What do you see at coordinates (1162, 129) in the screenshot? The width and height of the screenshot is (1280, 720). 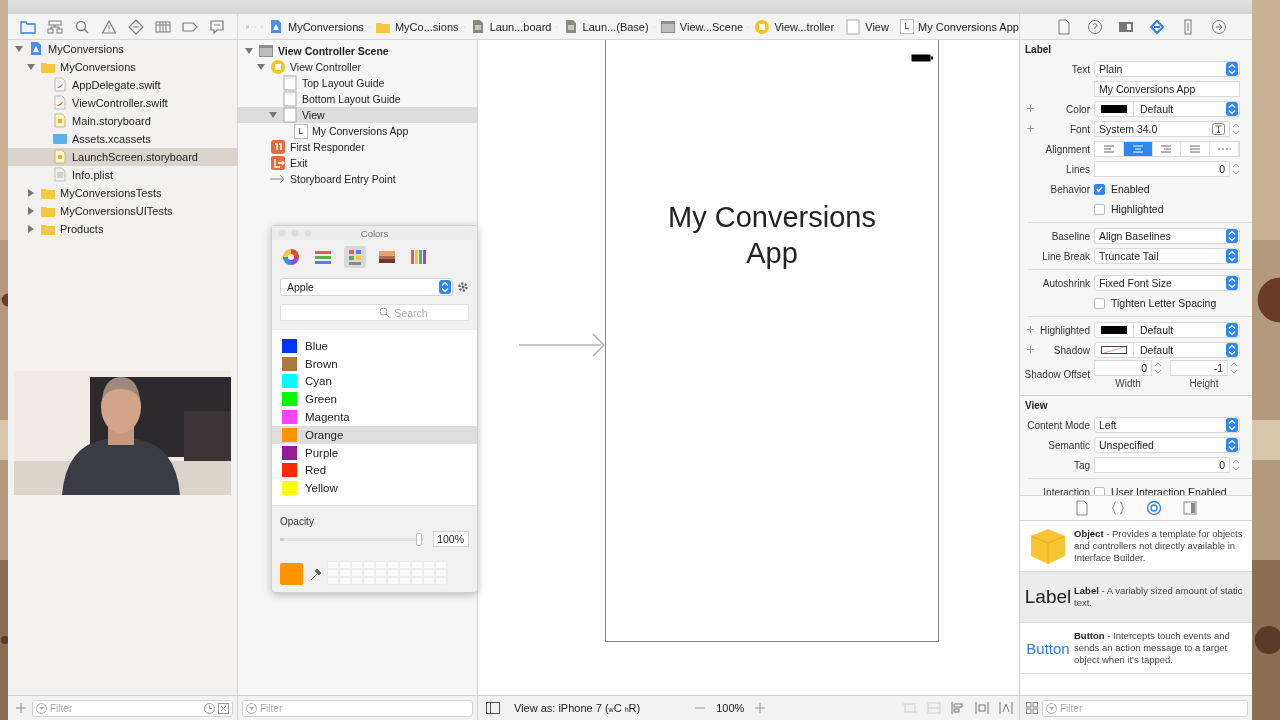 I see `font-field: System 34.0` at bounding box center [1162, 129].